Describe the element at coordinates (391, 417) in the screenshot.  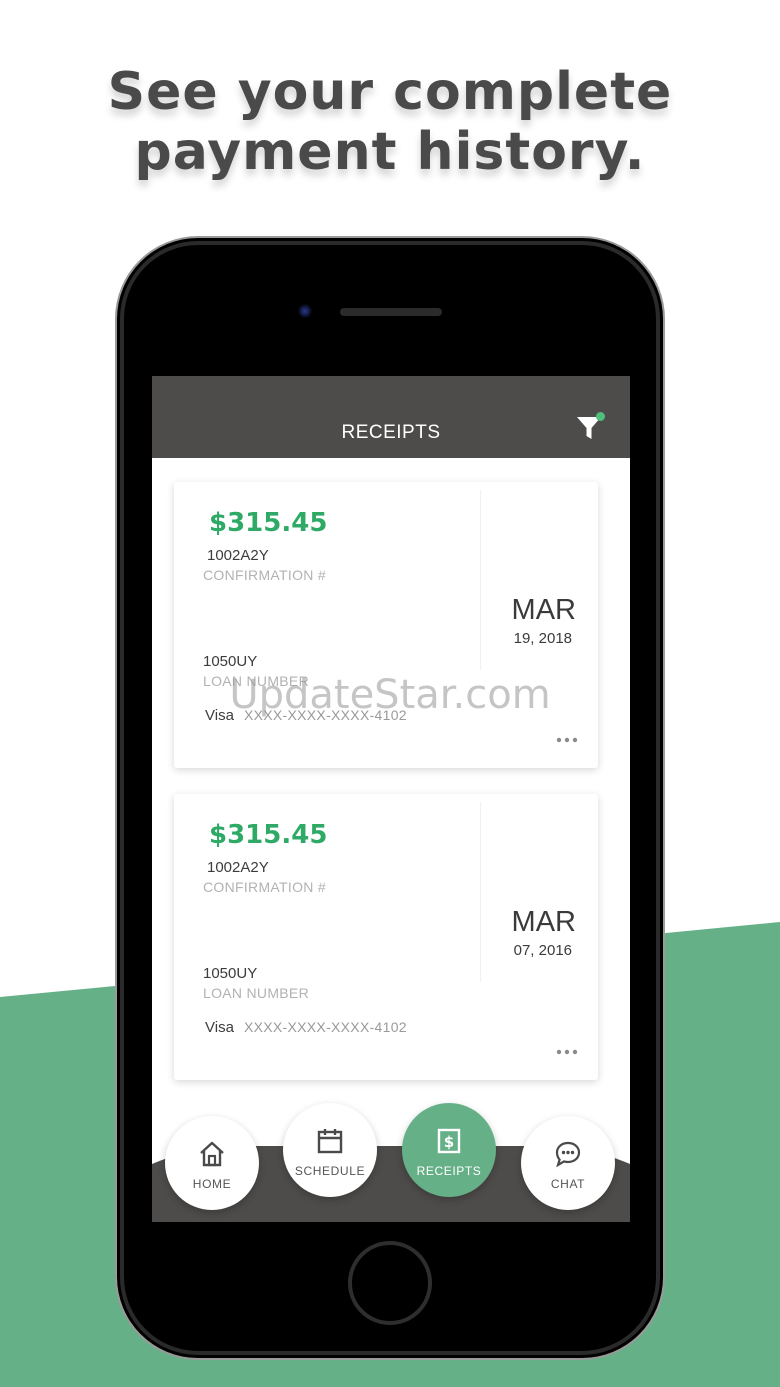
I see `app-header: RECEIPTS` at that location.